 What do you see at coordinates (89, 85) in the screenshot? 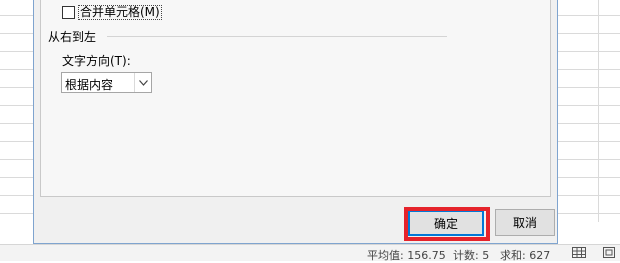
I see `text-direction-value: 根据内容` at bounding box center [89, 85].